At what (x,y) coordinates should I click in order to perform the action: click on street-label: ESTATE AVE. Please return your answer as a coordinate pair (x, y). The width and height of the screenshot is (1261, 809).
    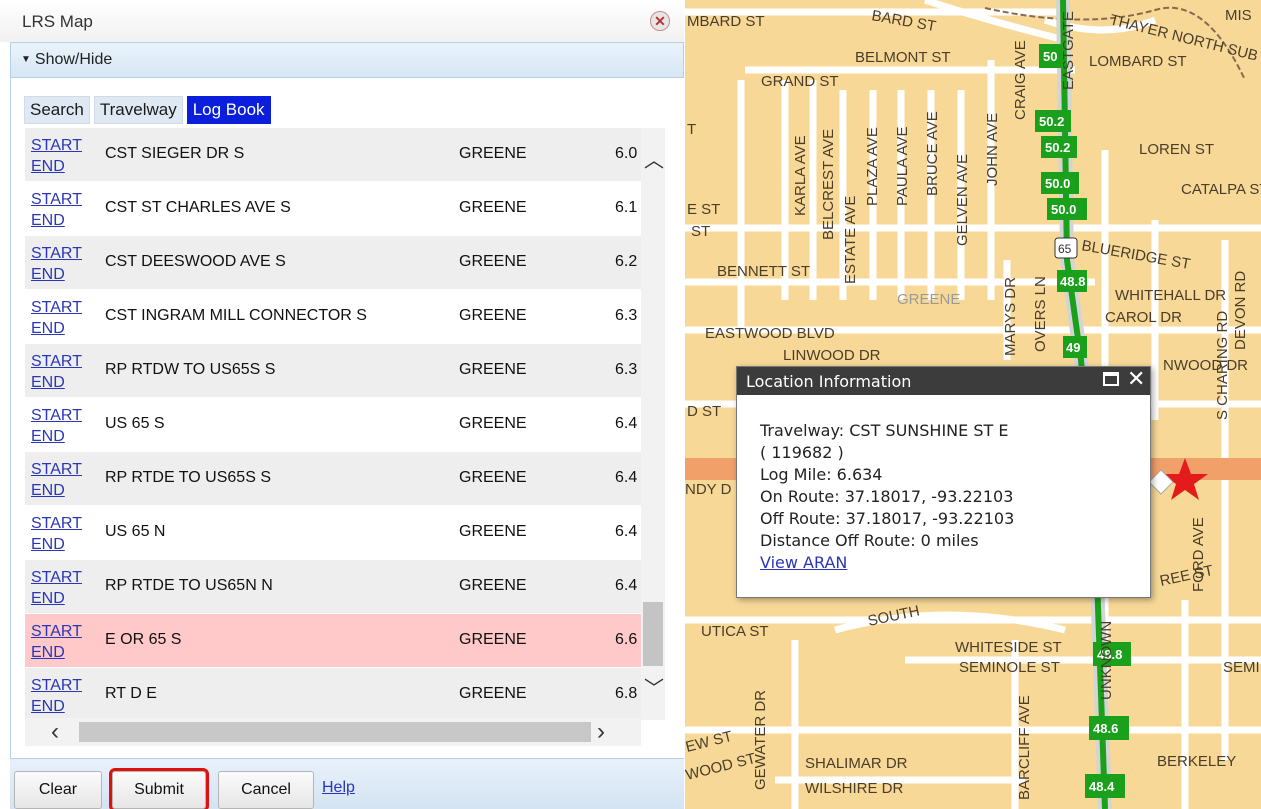
    Looking at the image, I should click on (850, 240).